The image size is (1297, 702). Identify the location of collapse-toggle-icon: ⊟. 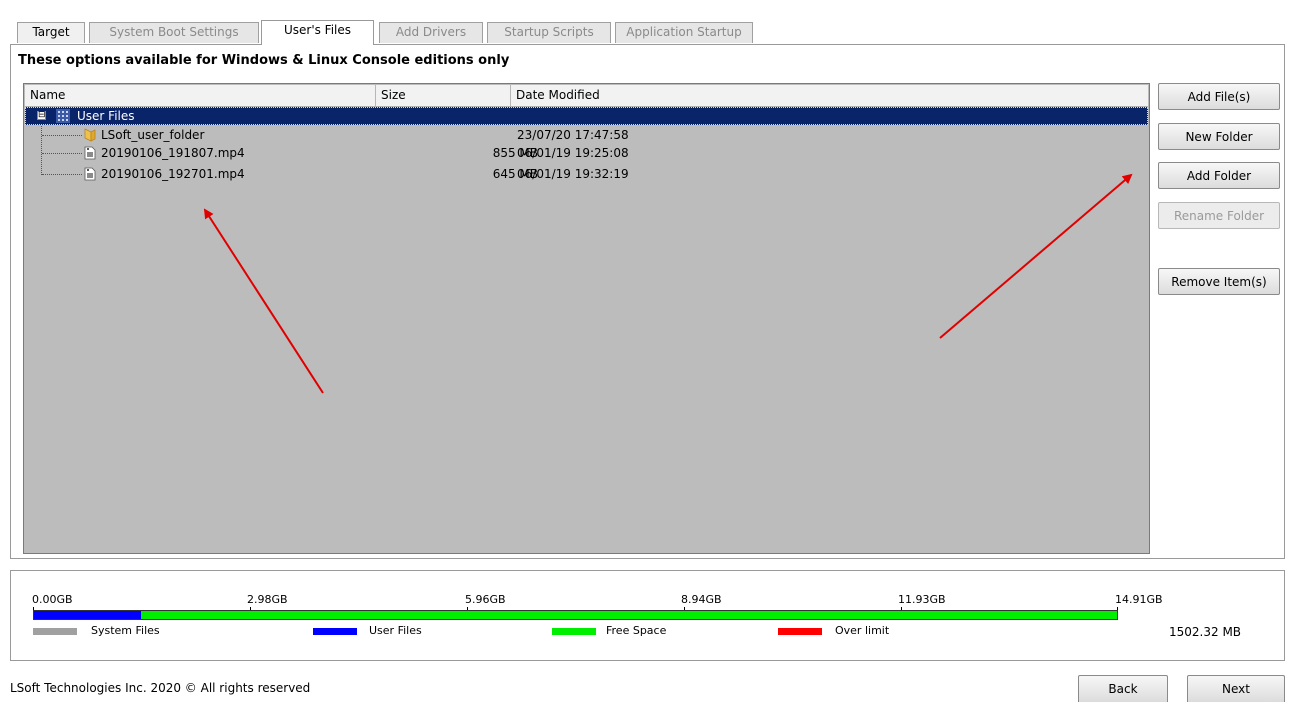
(41, 115).